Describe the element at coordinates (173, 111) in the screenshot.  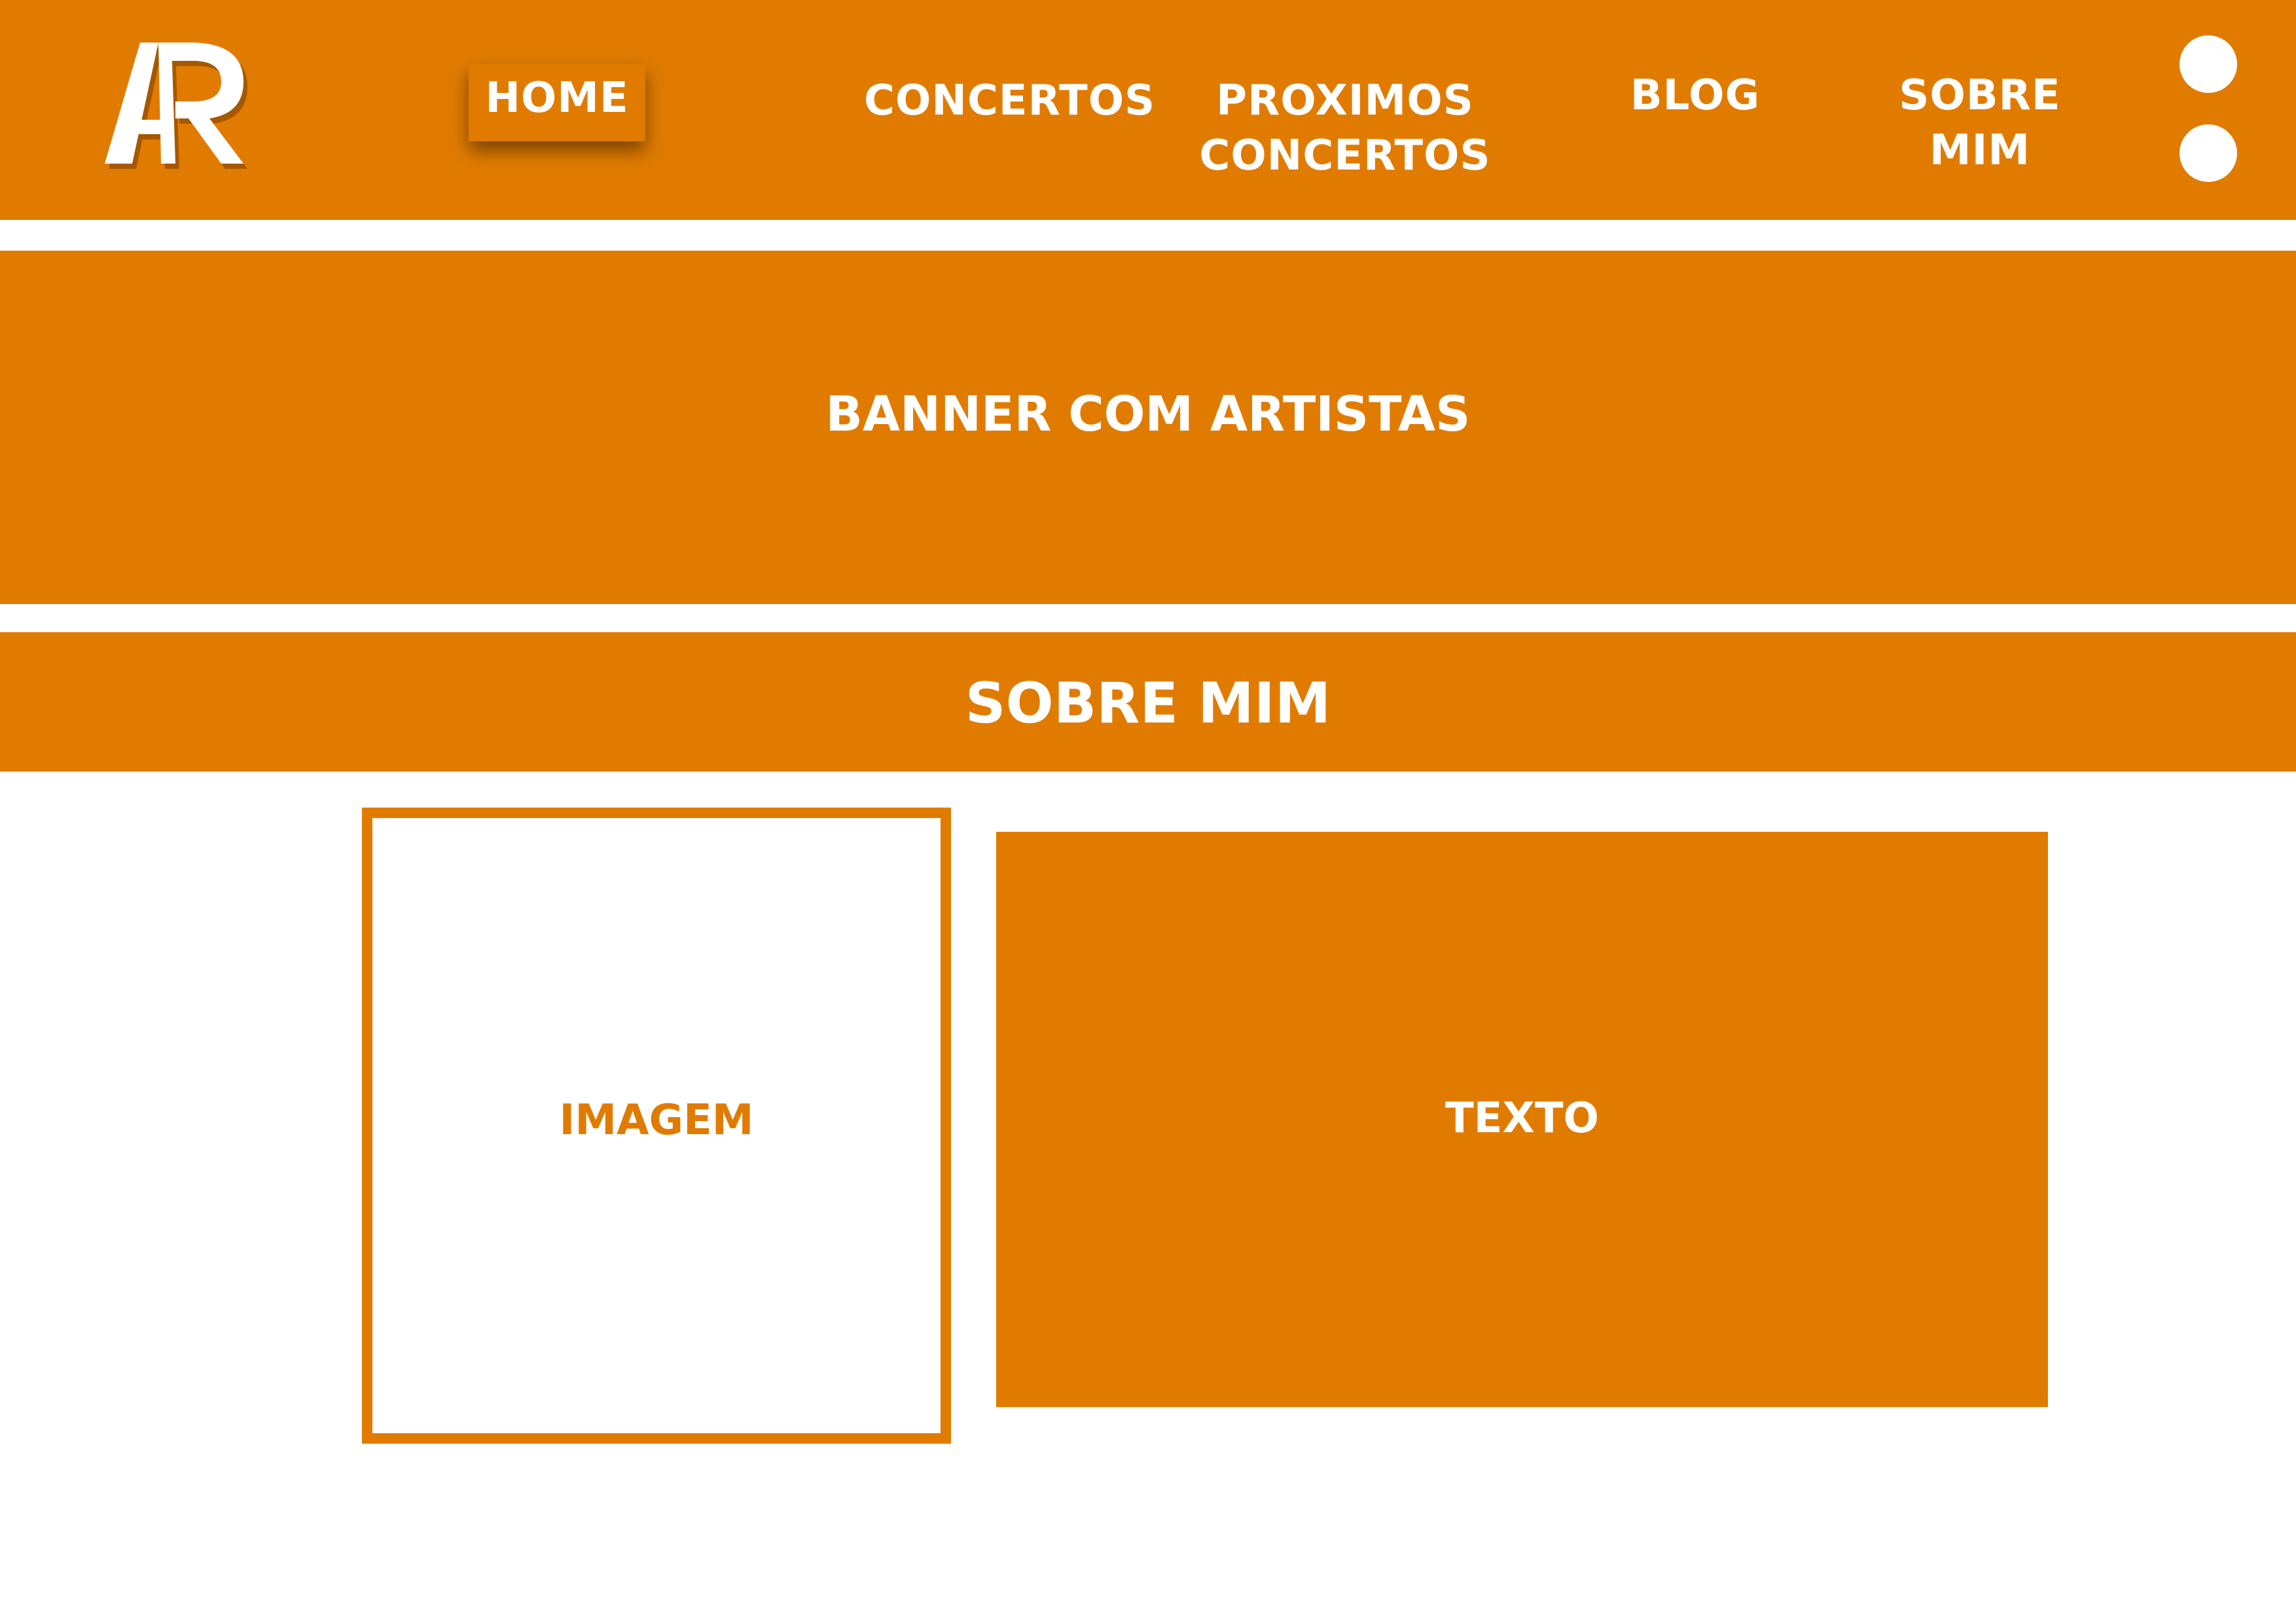
I see `logo-icon` at that location.